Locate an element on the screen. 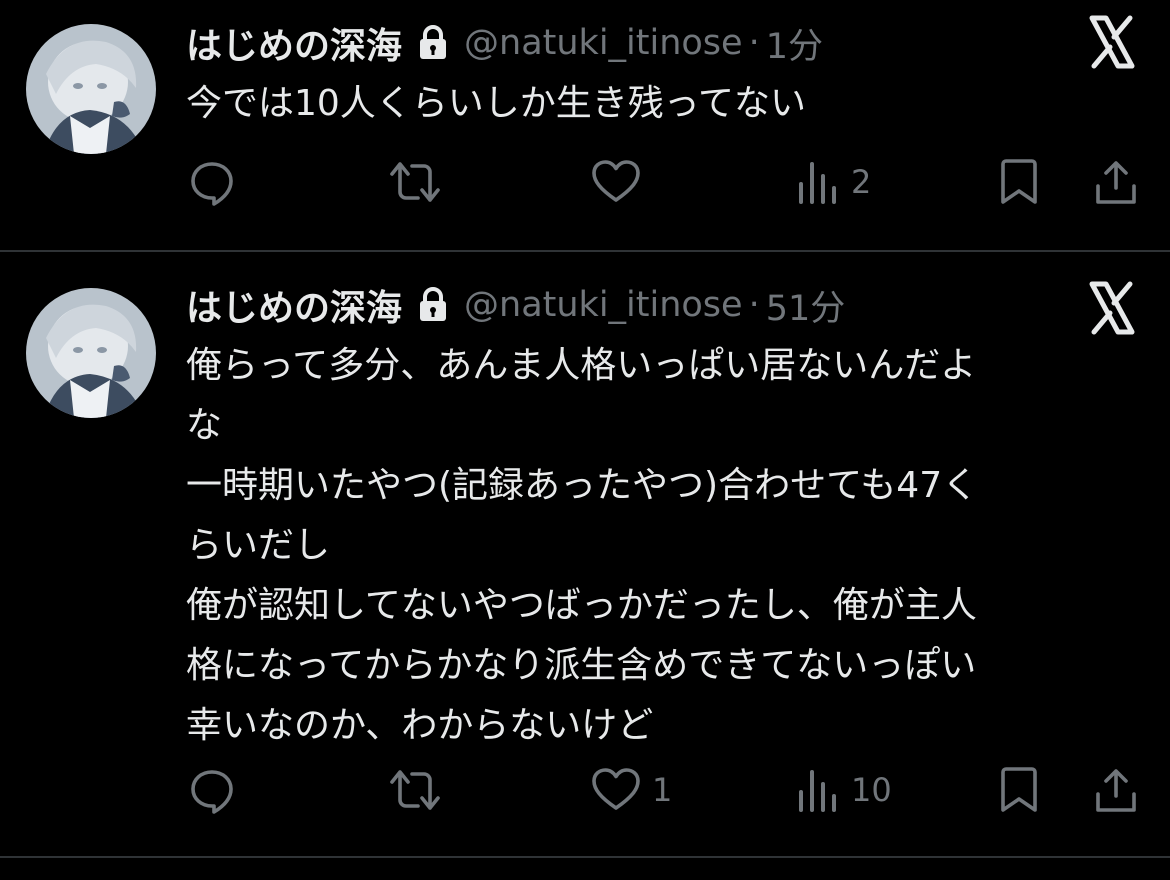  tweet-header: はじめの深海 @natuki_itinose · 1分 is located at coordinates (504, 43).